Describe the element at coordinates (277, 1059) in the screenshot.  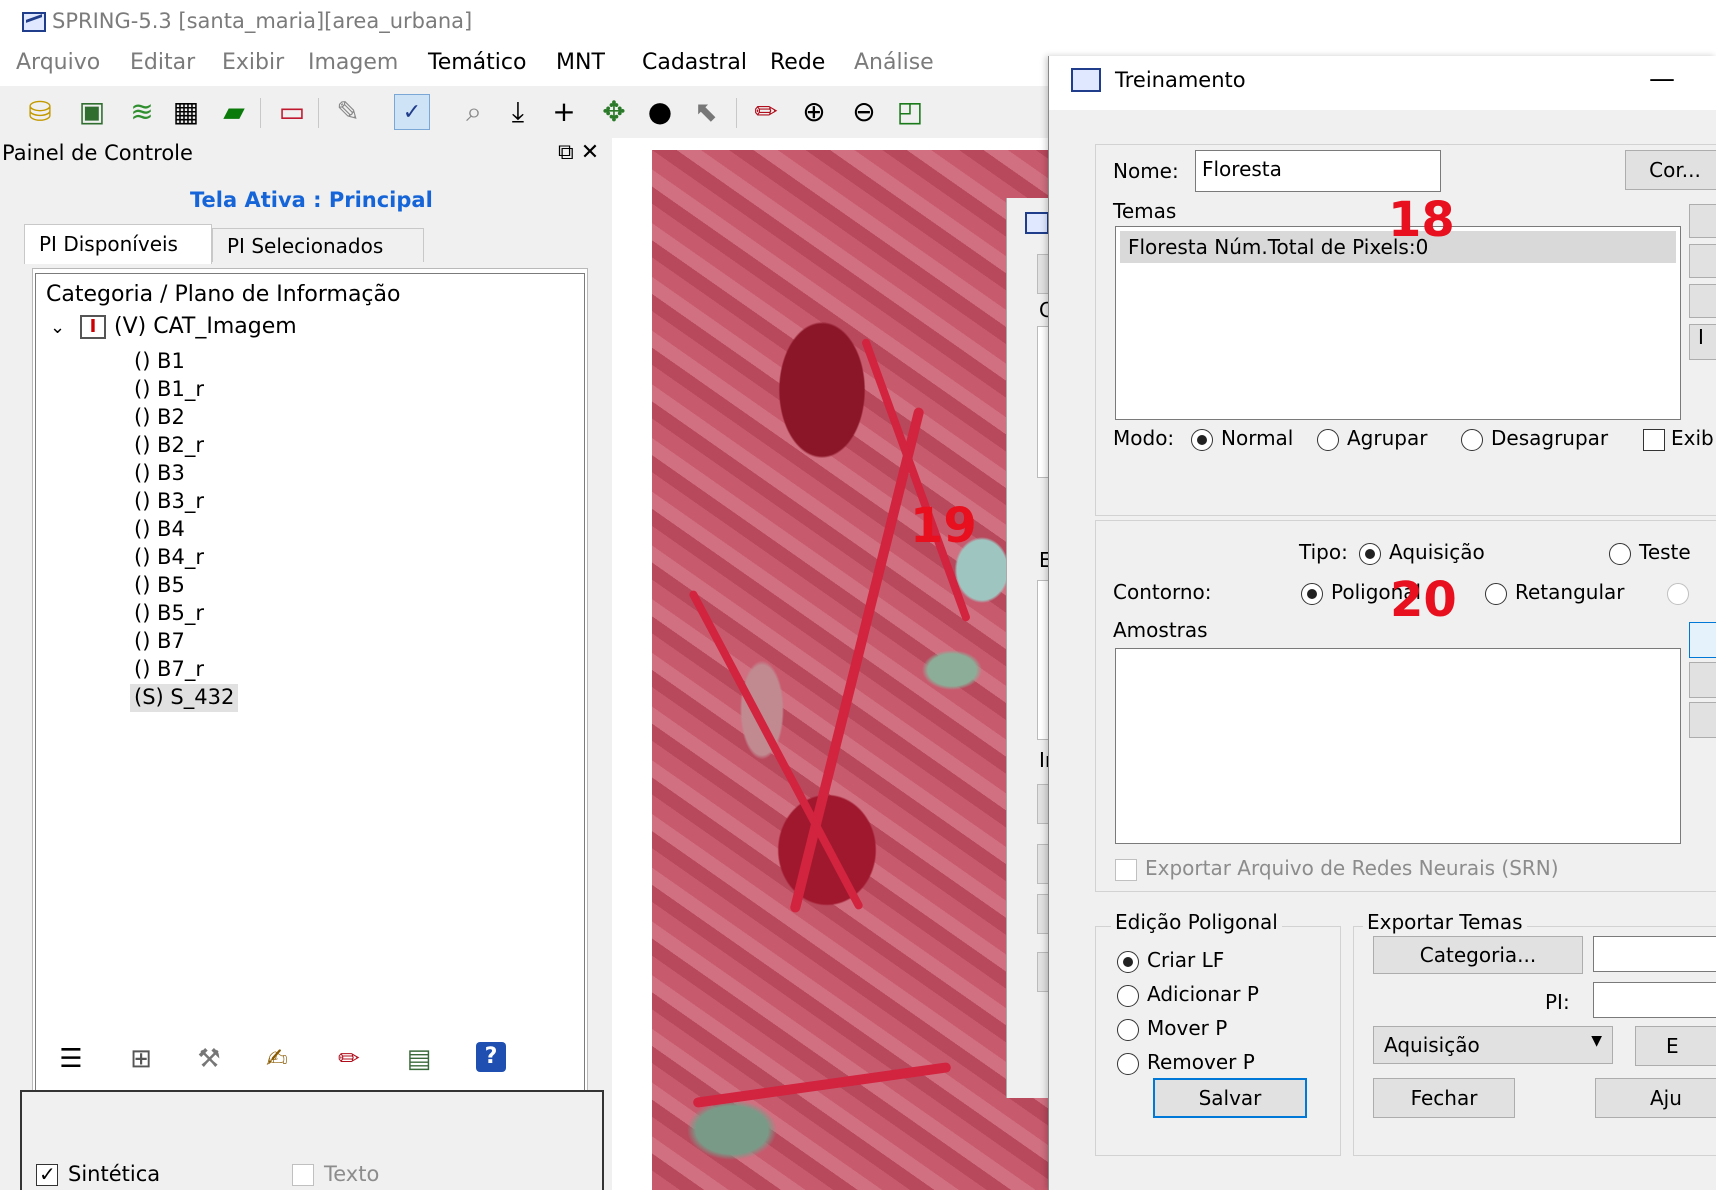
I see `edit-icon: ✍` at that location.